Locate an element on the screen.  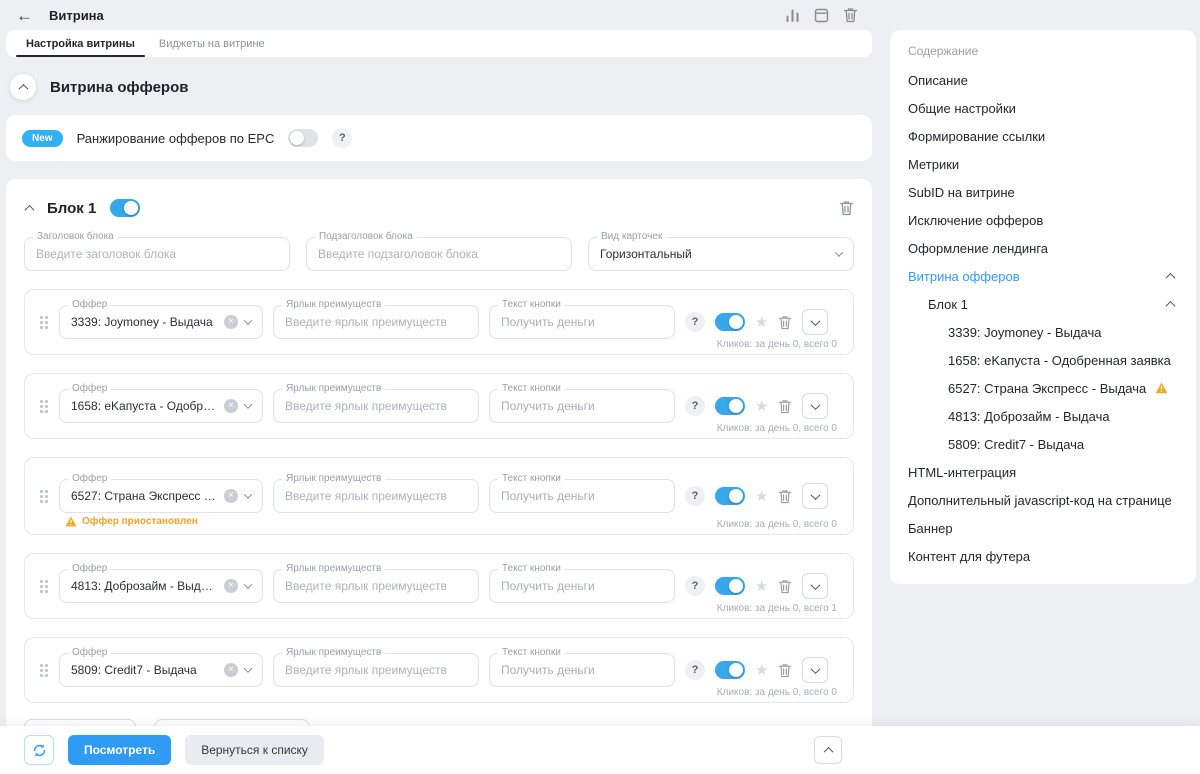
offer-select: 3339: Joymoney - Выдача × is located at coordinates (161, 322).